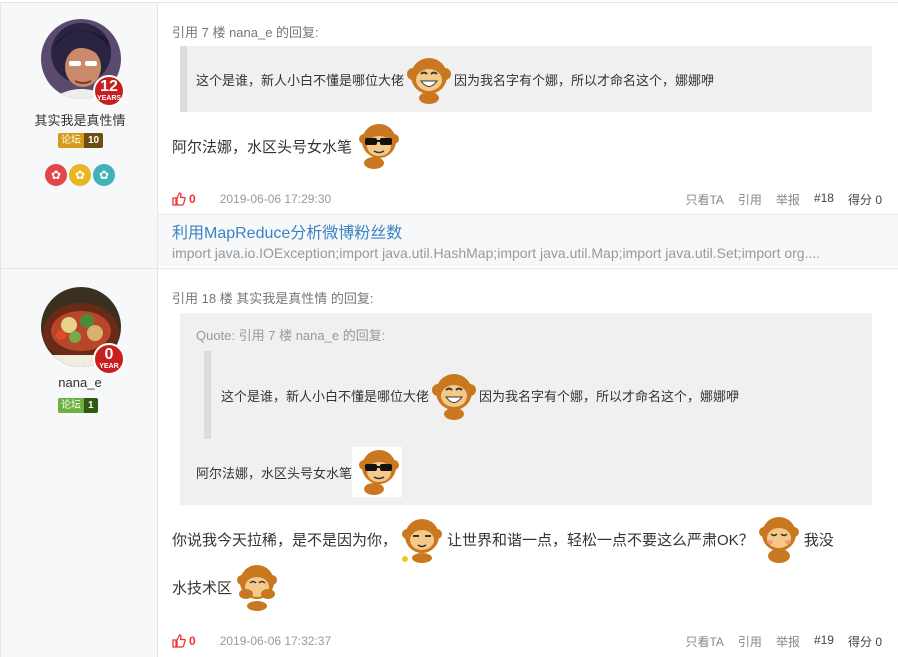 The height and width of the screenshot is (657, 898). What do you see at coordinates (79, 463) in the screenshot?
I see `user-sidebar: 0 YEAR nana_e 论坛 1` at bounding box center [79, 463].